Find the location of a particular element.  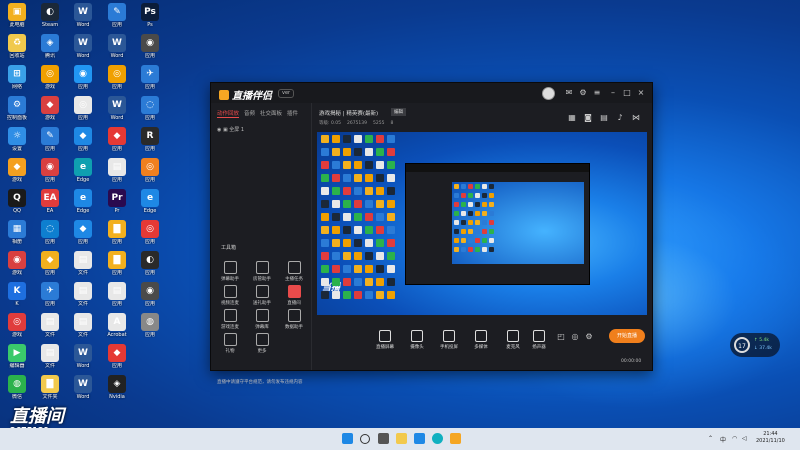

tool-button: 数据助手 is located at coordinates (294, 319).